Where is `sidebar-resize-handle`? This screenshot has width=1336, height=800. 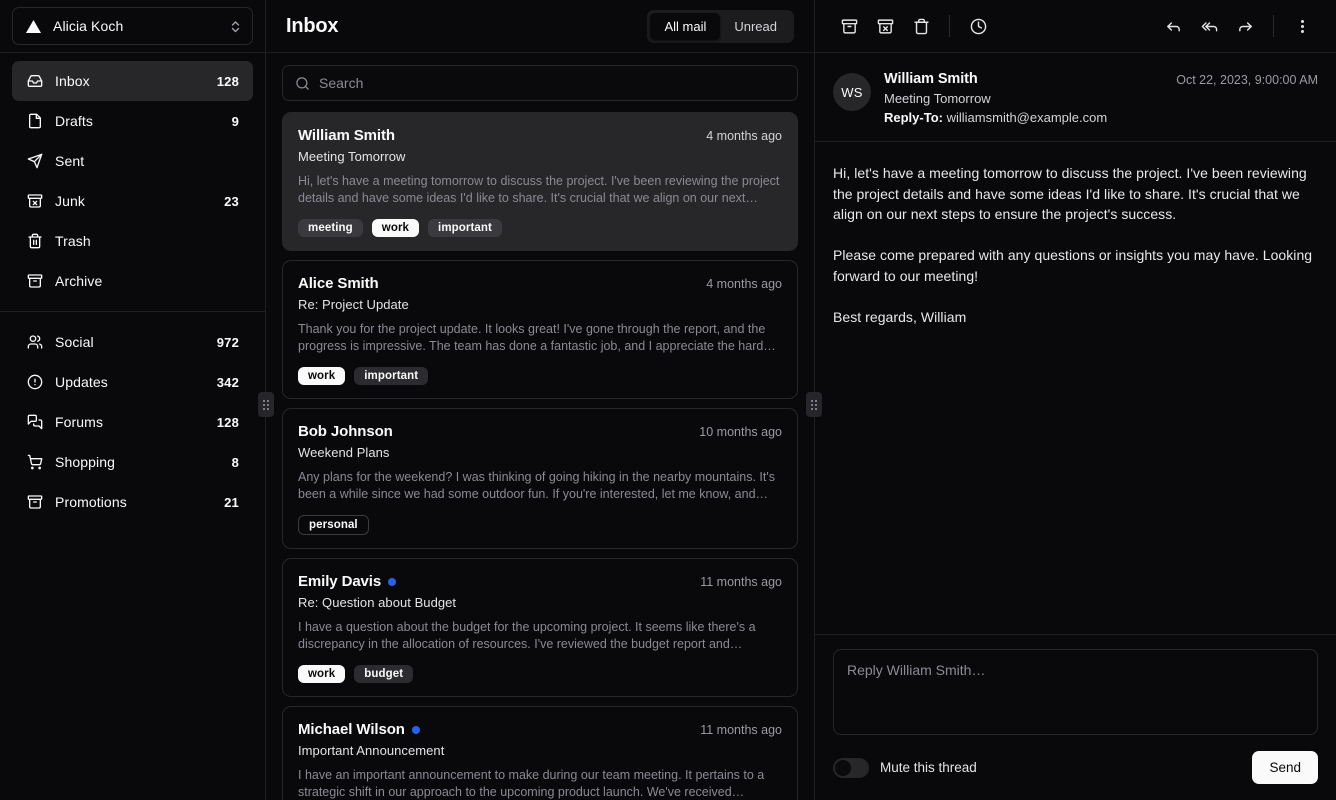 sidebar-resize-handle is located at coordinates (266, 404).